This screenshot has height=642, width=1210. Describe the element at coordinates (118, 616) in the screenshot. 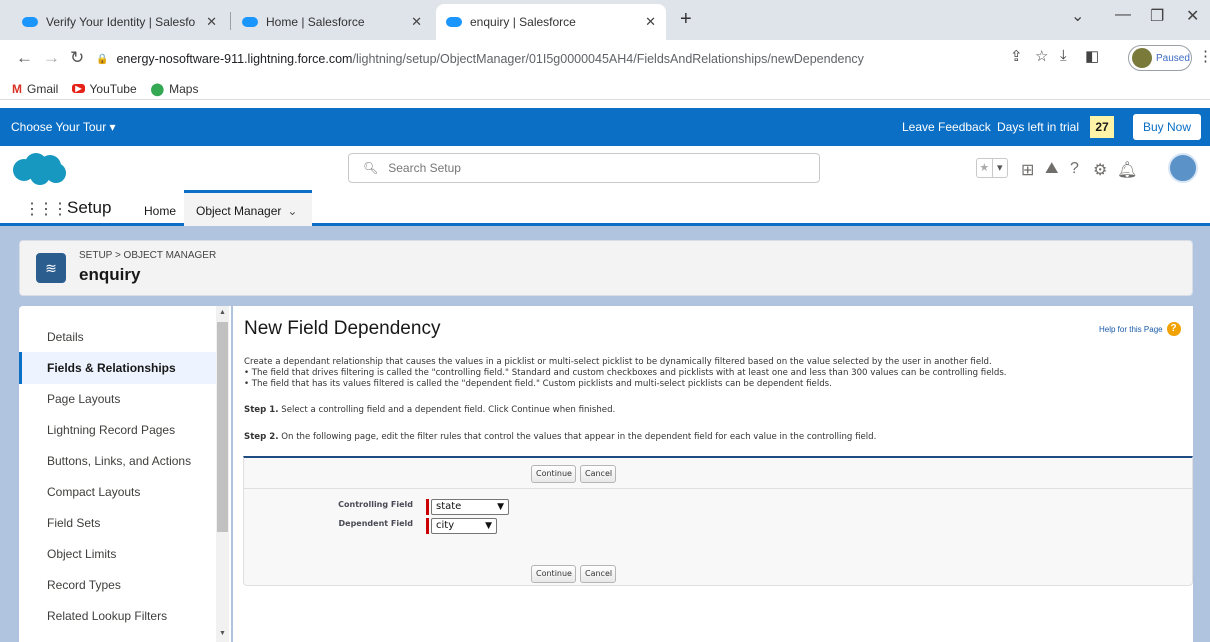

I see `sidebar-item-related-lookup-filters: Related Lookup Filters` at that location.